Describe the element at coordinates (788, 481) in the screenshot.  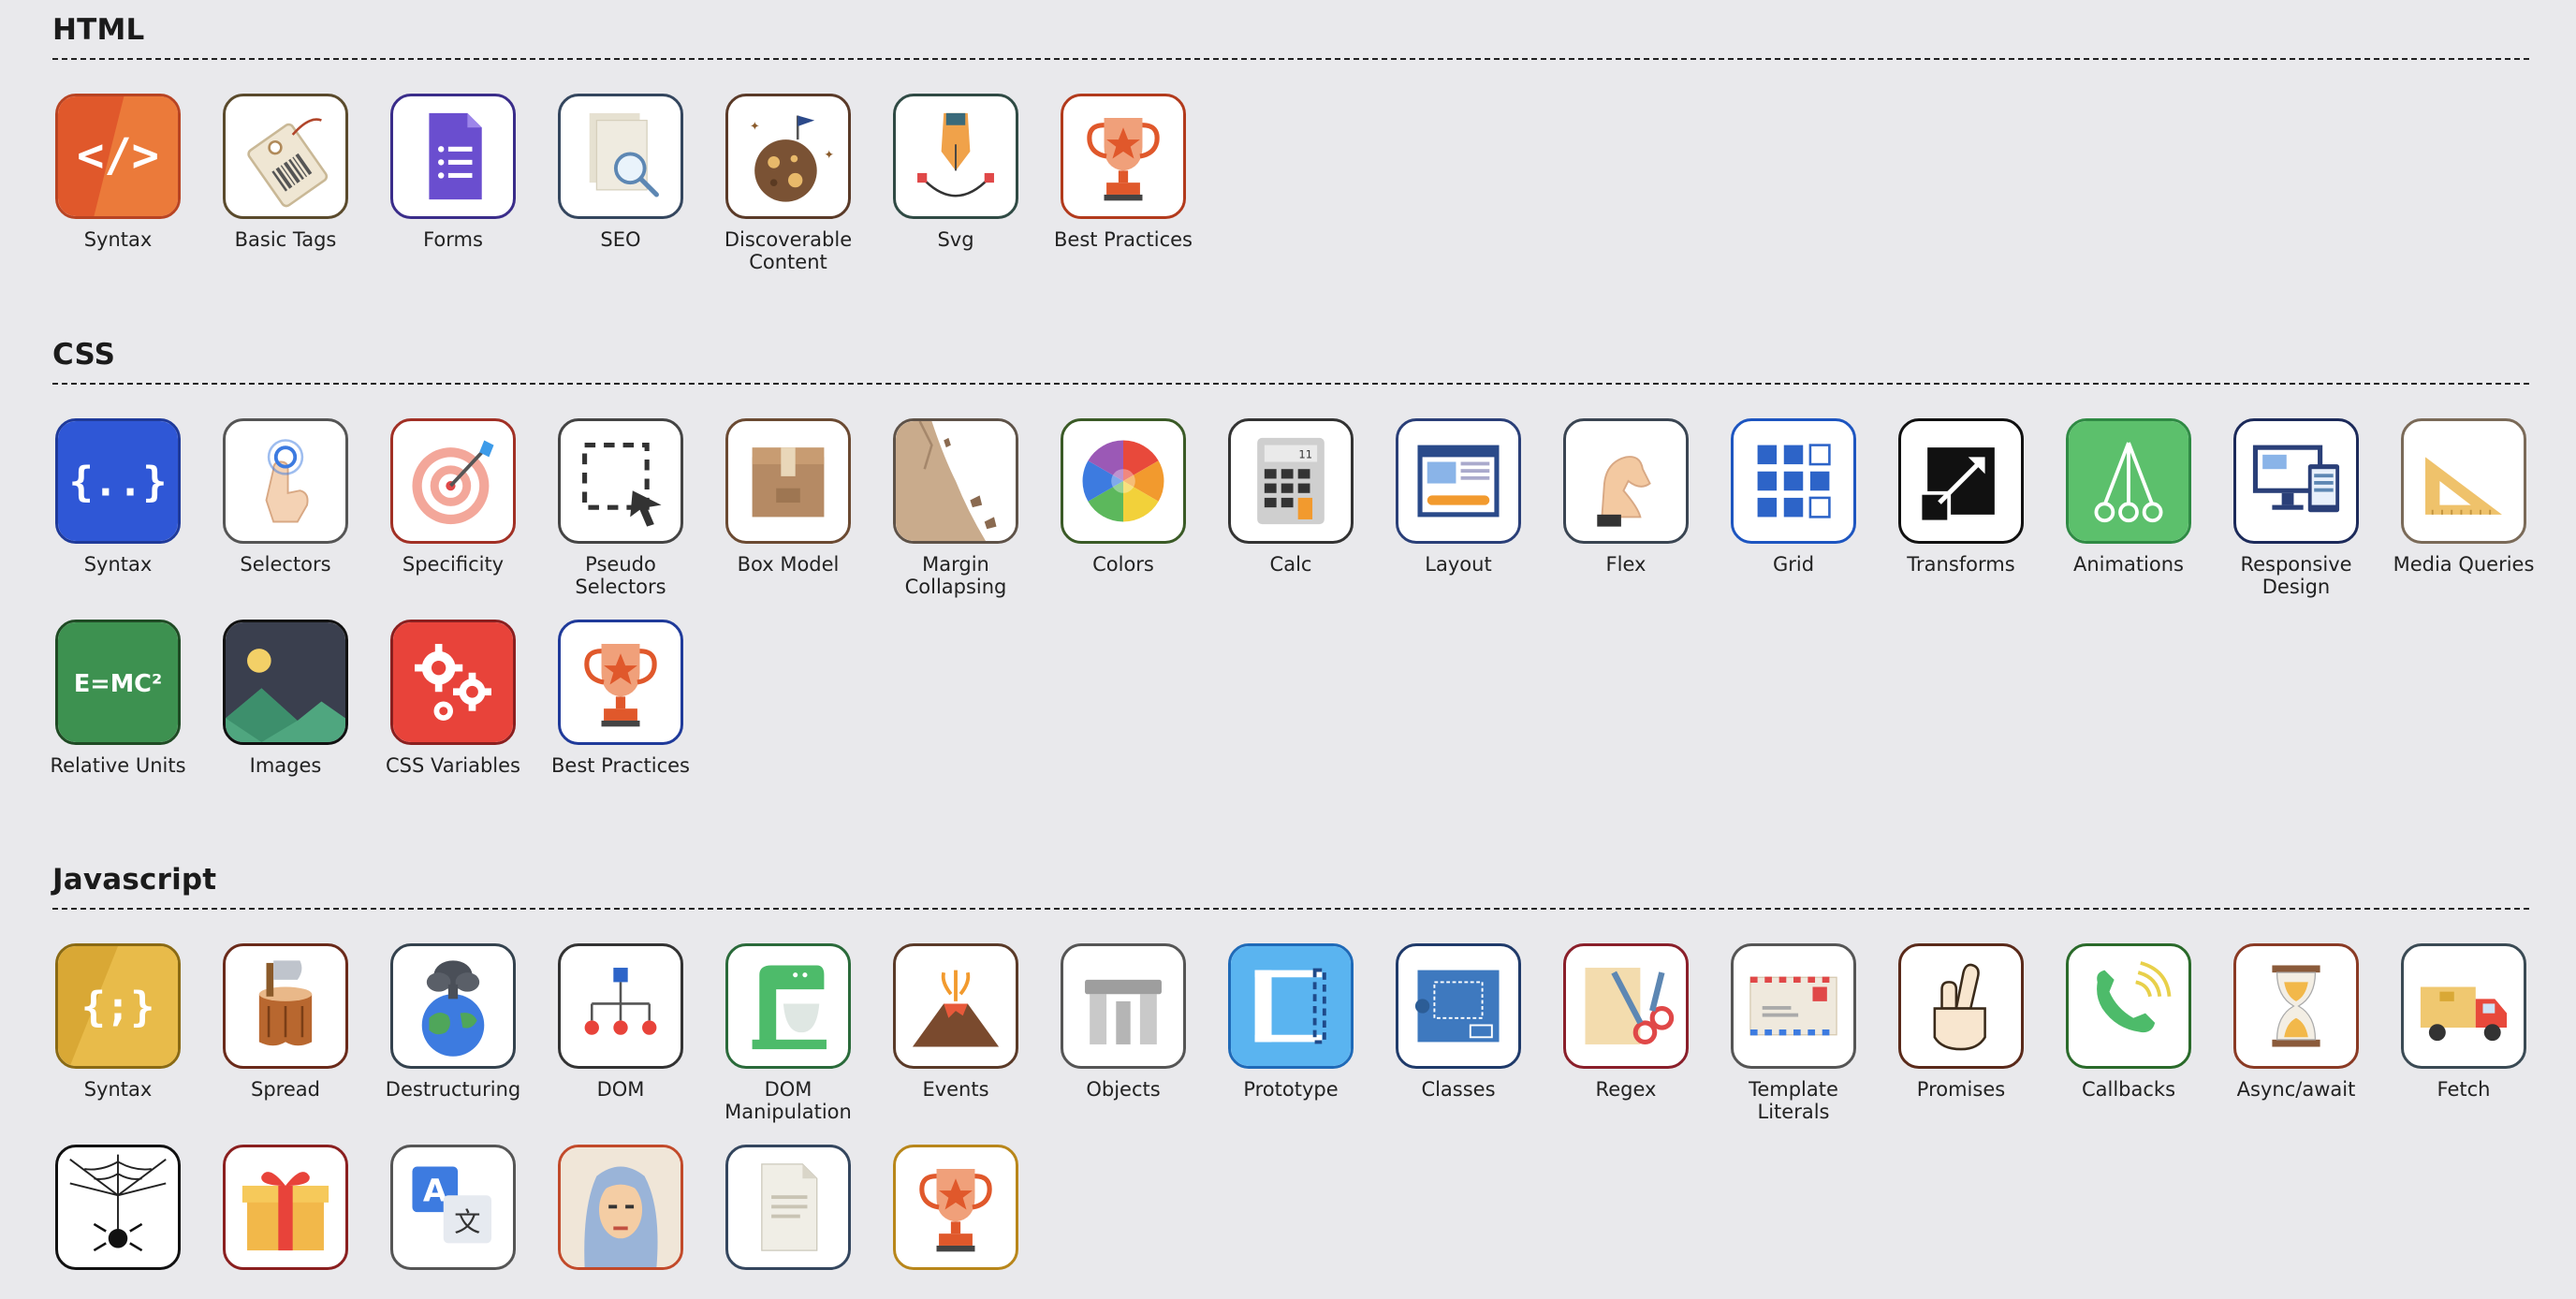
I see `cardboard-box-icon` at that location.